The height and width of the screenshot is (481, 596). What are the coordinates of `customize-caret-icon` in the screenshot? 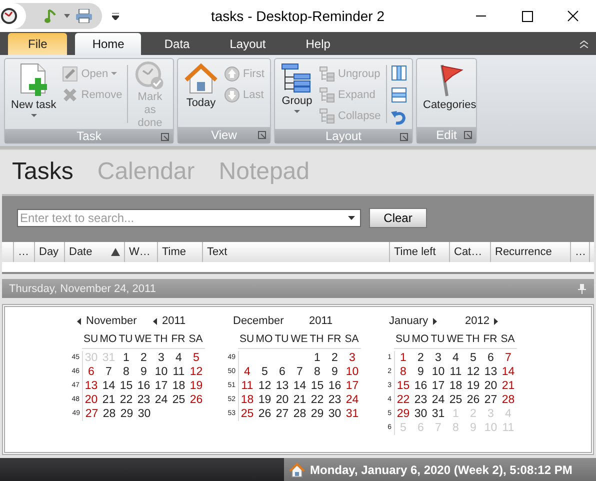 It's located at (115, 16).